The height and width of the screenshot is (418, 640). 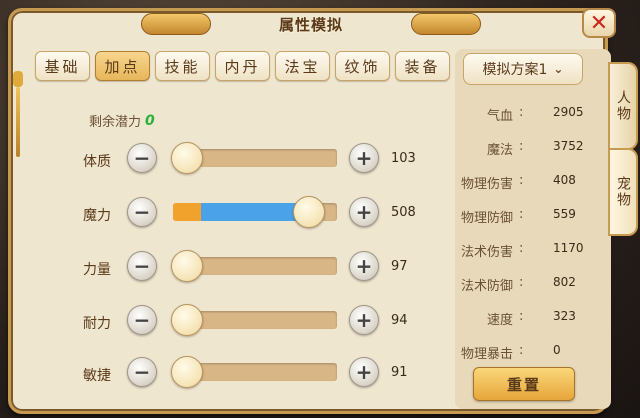 What do you see at coordinates (62, 66) in the screenshot?
I see `tab-basic: 基础` at bounding box center [62, 66].